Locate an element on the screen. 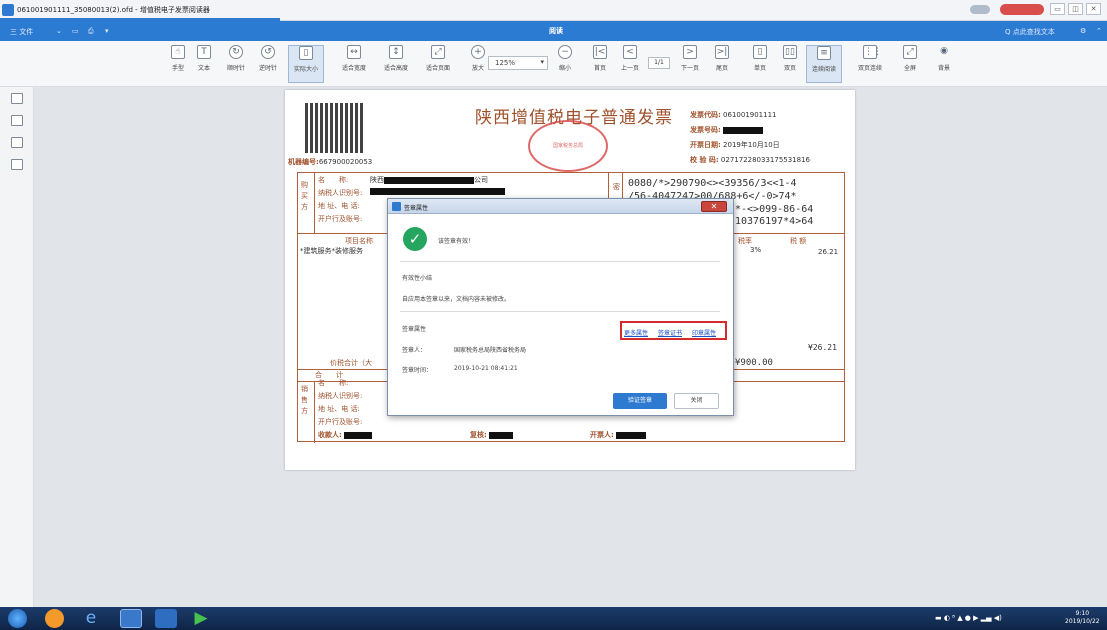 The height and width of the screenshot is (630, 1107). cipher-line: 10376197*4>64 is located at coordinates (774, 221).